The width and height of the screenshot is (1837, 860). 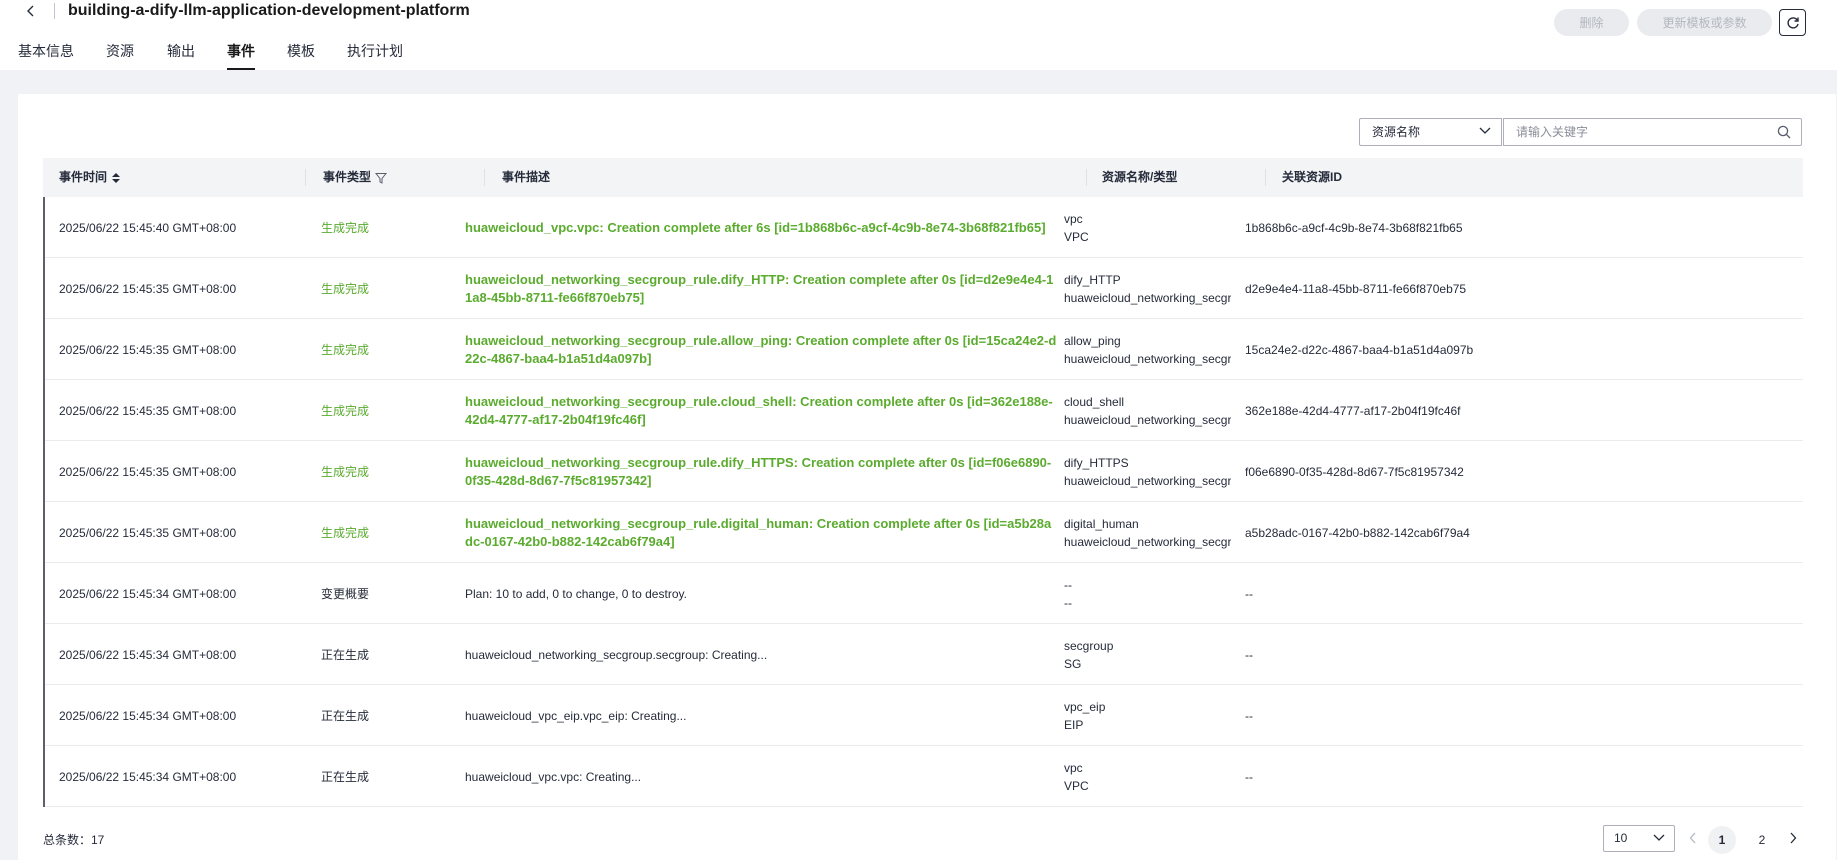 I want to click on search-input, so click(x=1634, y=132).